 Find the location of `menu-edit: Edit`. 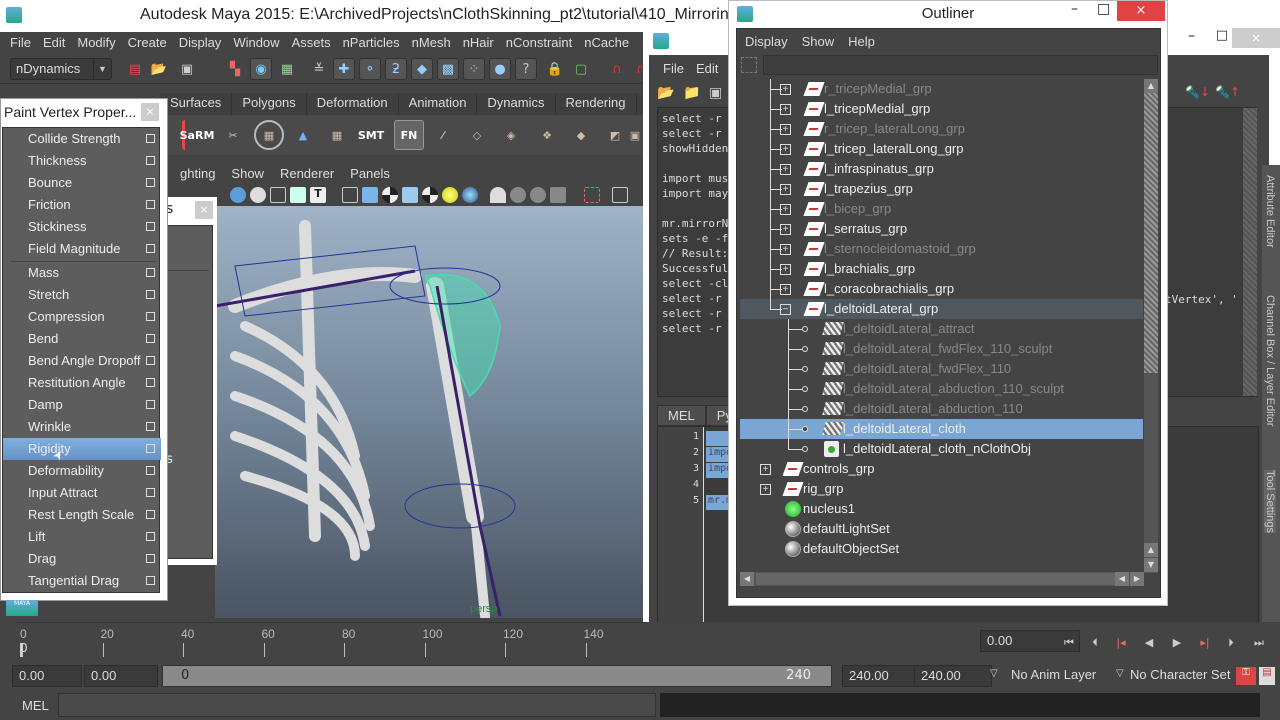

menu-edit: Edit is located at coordinates (54, 43).